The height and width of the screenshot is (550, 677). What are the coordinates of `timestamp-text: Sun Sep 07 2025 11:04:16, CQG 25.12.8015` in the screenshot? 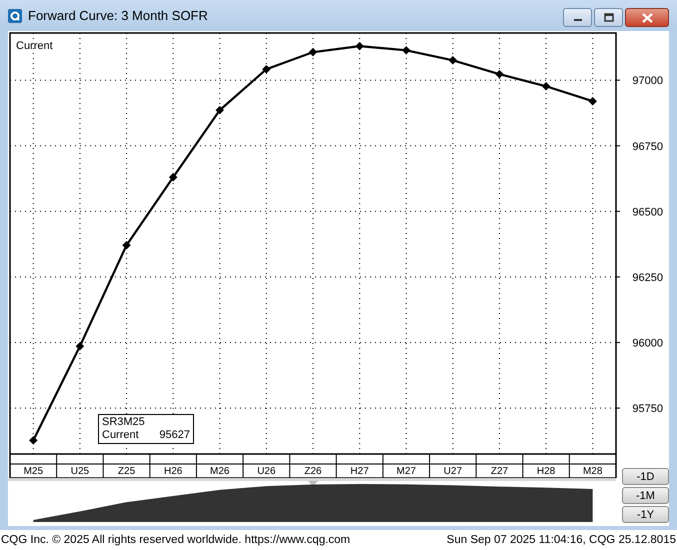 It's located at (561, 540).